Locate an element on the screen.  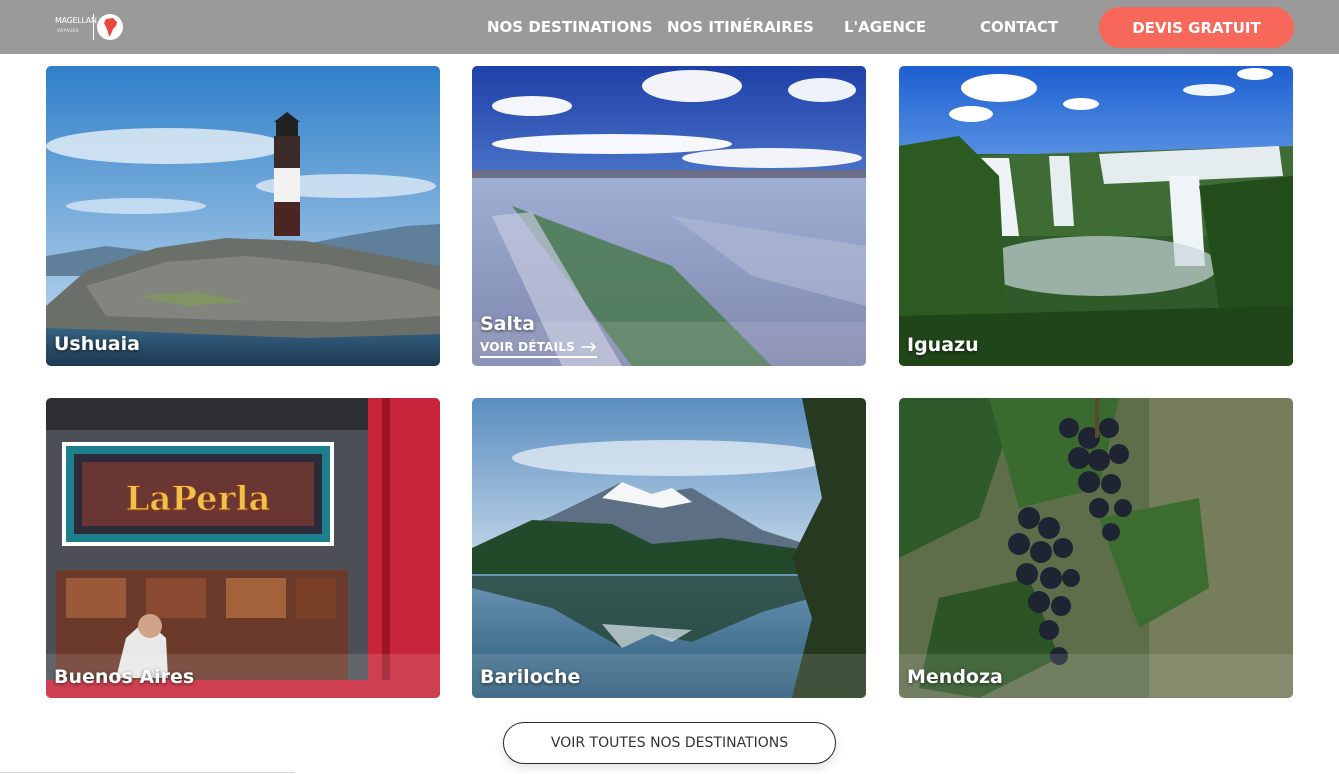
destination-card-buenos-aires: LaPerla Buenos Aires is located at coordinates (243, 548).